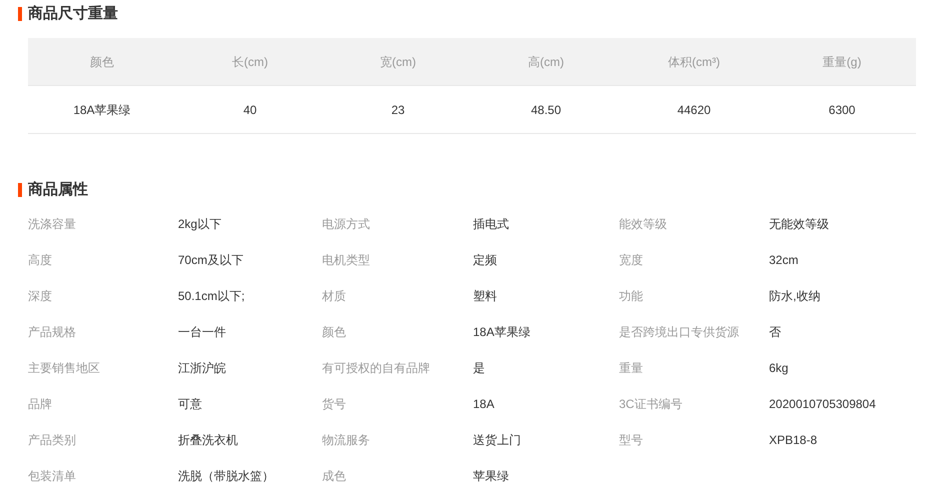 The width and height of the screenshot is (933, 501). What do you see at coordinates (694, 110) in the screenshot?
I see `table-cell-text: 44620` at bounding box center [694, 110].